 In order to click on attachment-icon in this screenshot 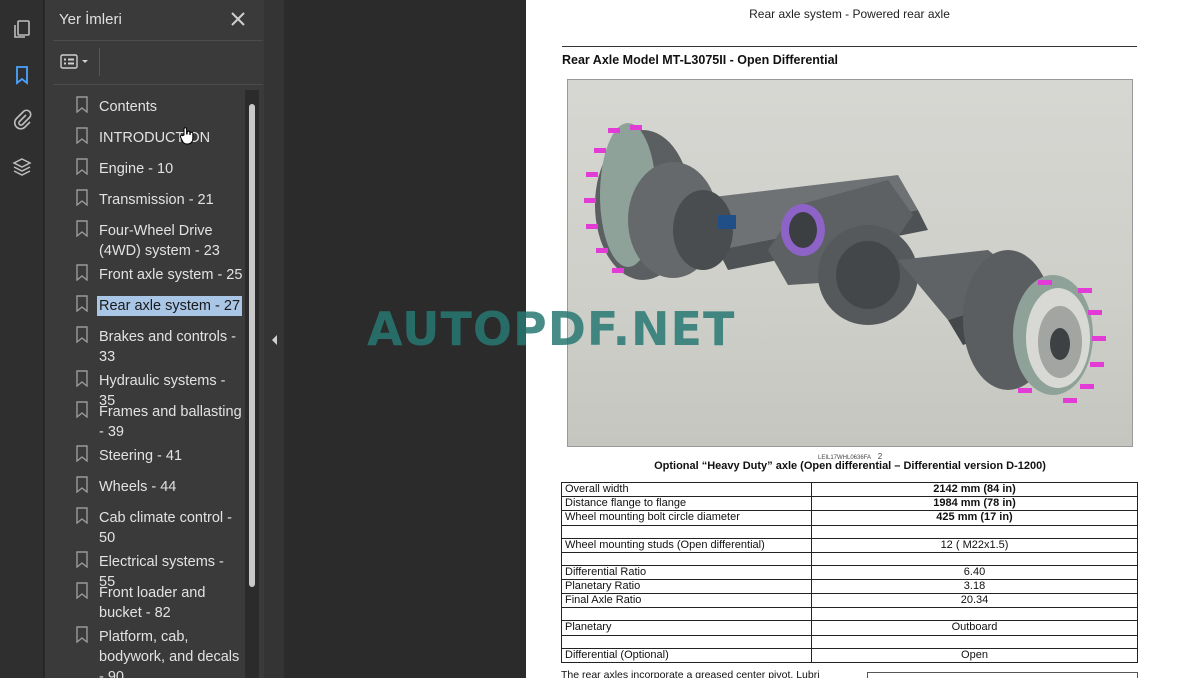, I will do `click(22, 119)`.